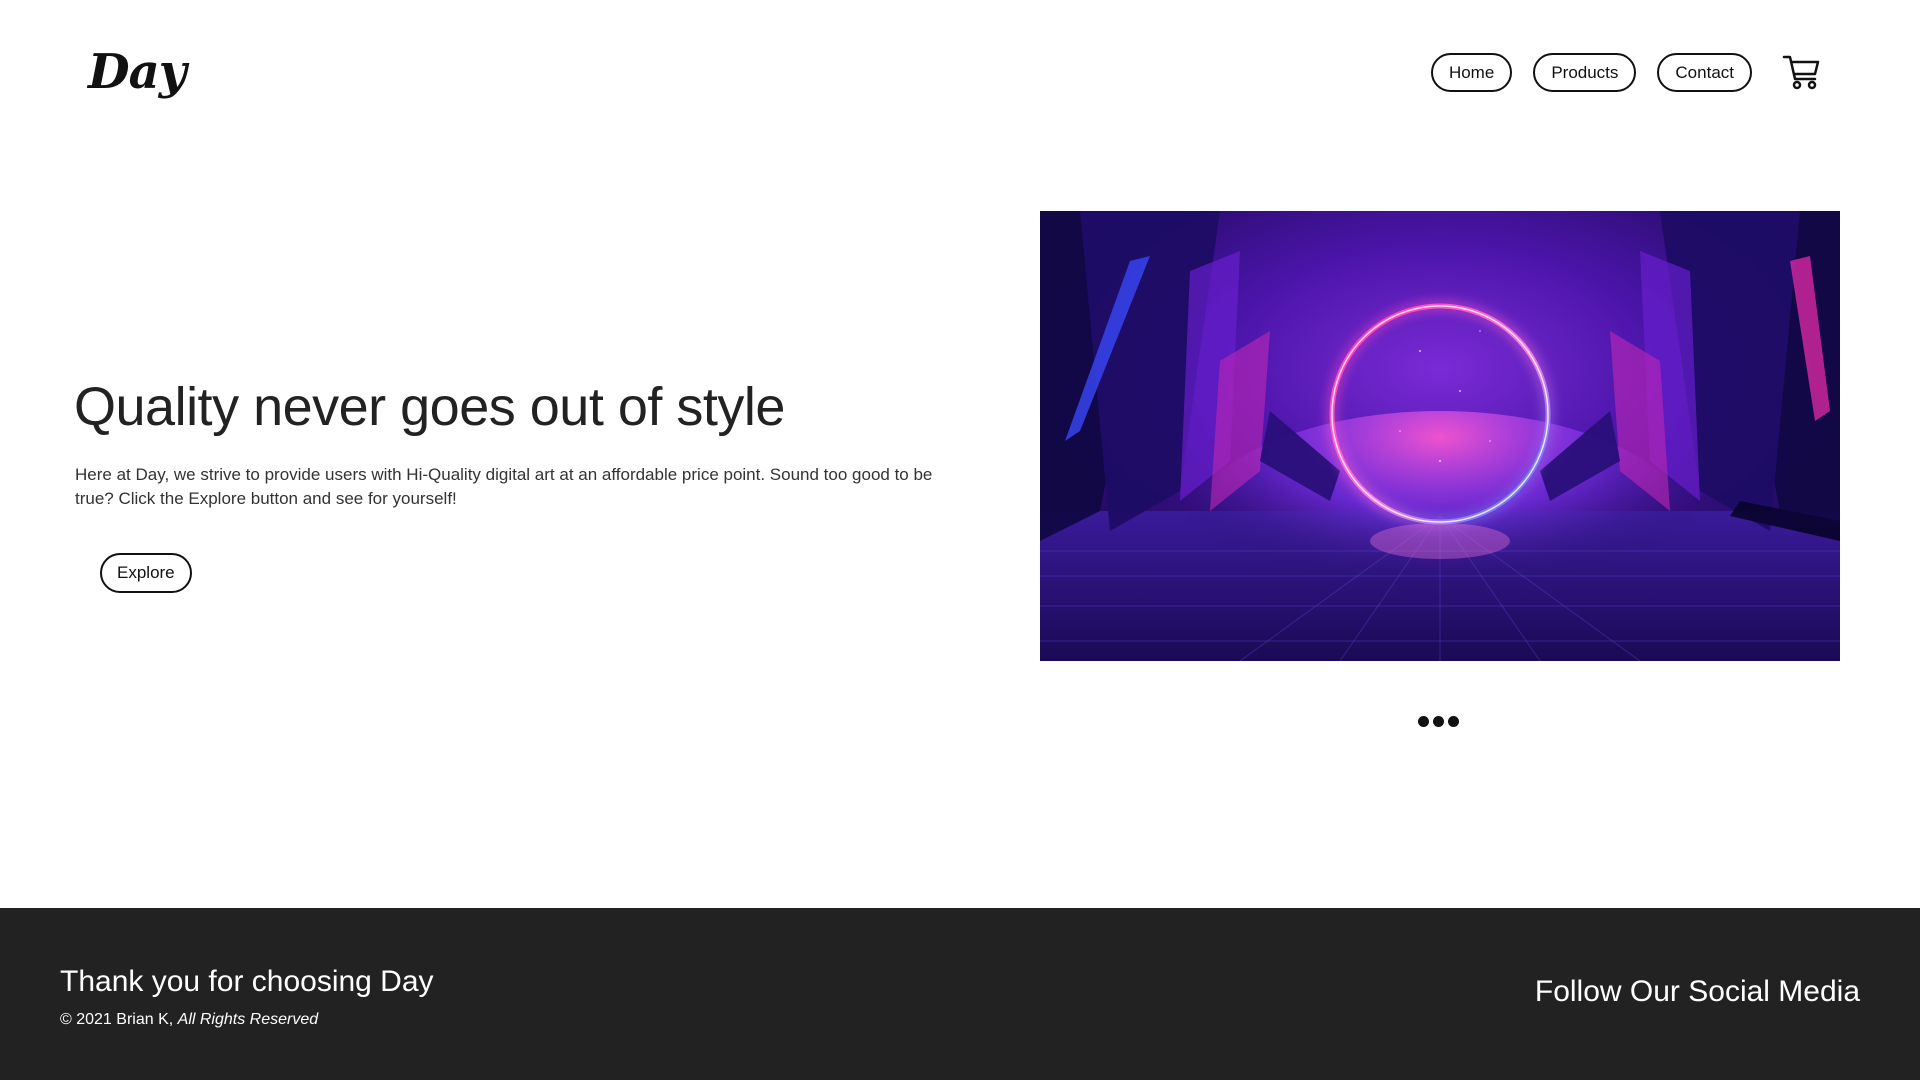 The height and width of the screenshot is (1080, 1920). Describe the element at coordinates (117, 1019) in the screenshot. I see `copyright-text: © 2021 Brian K,` at that location.